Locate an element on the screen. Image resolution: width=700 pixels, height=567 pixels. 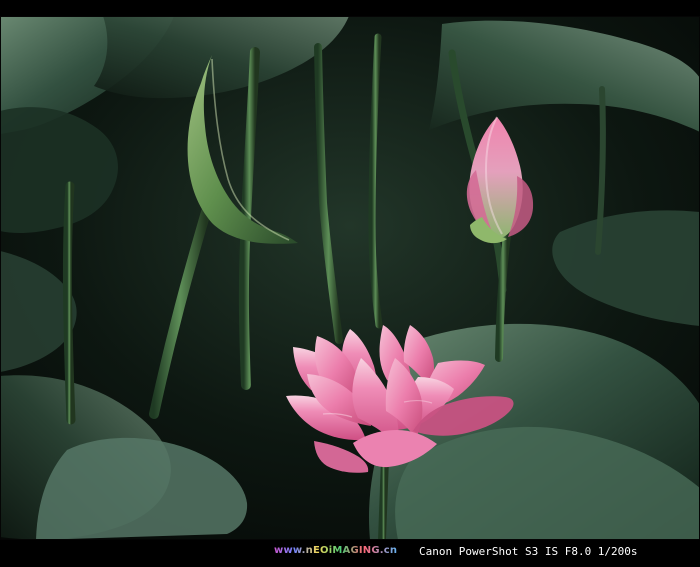
site-watermark: www.nEOiMAGING.cn is located at coordinates (335, 551).